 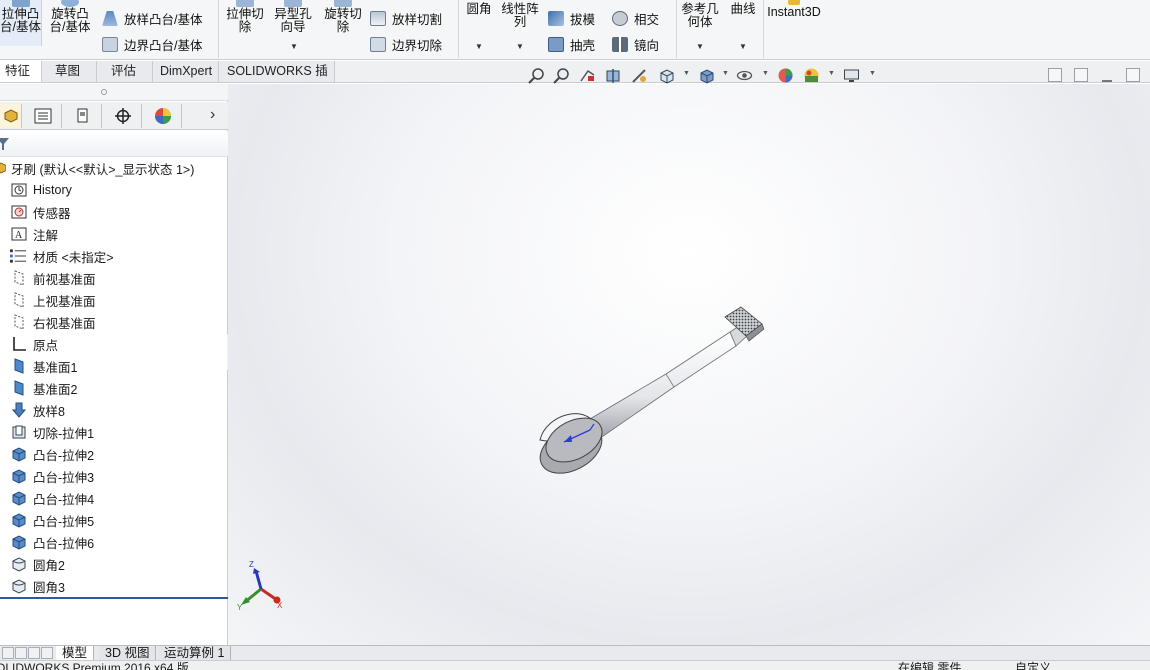 What do you see at coordinates (1133, 75) in the screenshot?
I see `restore-icon` at bounding box center [1133, 75].